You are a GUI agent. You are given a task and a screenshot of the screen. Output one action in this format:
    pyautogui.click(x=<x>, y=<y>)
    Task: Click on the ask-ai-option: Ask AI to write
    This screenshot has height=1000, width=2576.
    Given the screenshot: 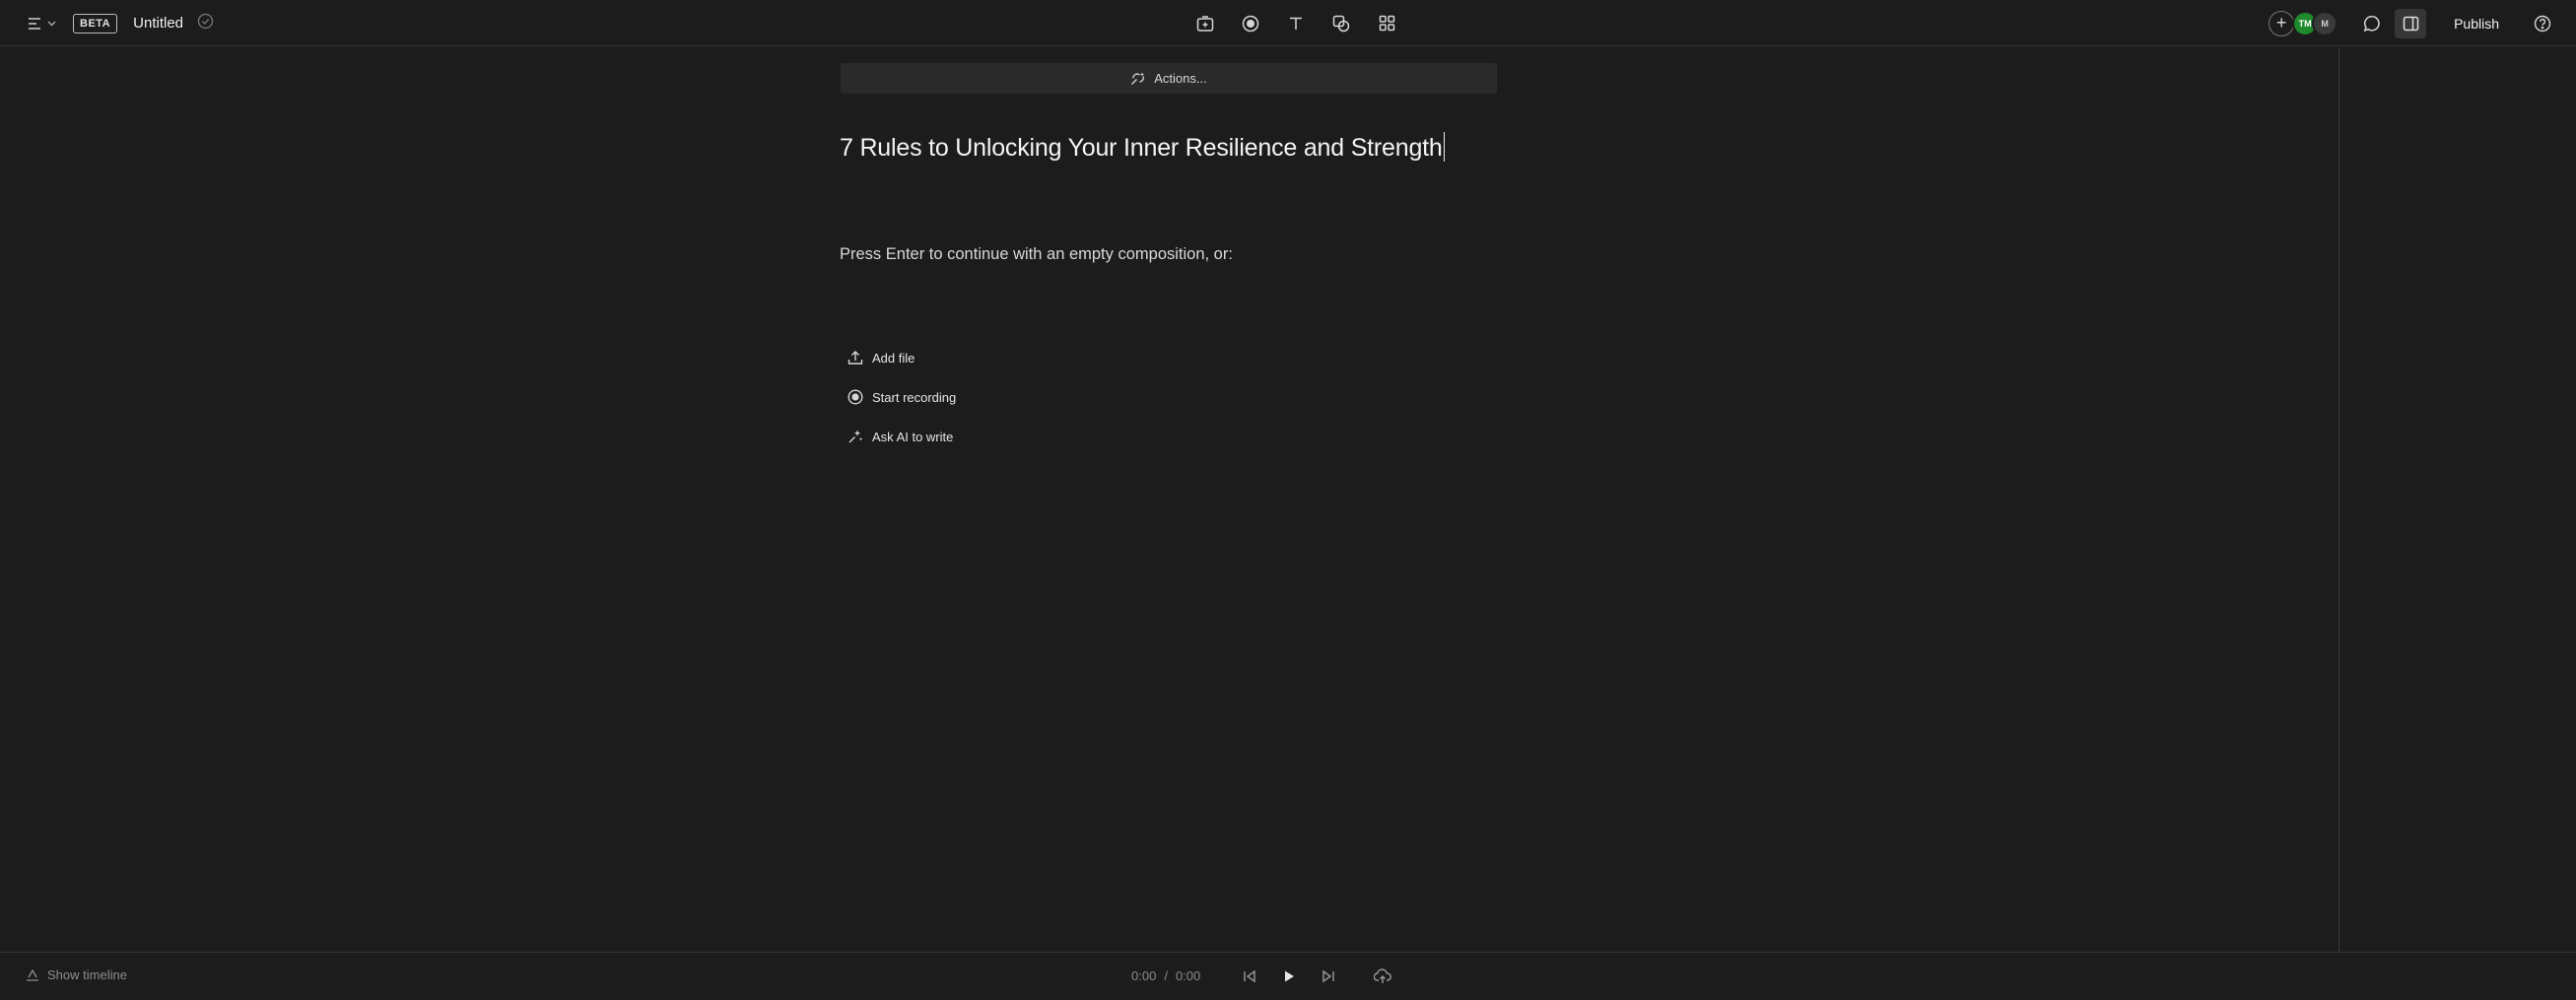 What is the action you would take?
    pyautogui.click(x=902, y=436)
    